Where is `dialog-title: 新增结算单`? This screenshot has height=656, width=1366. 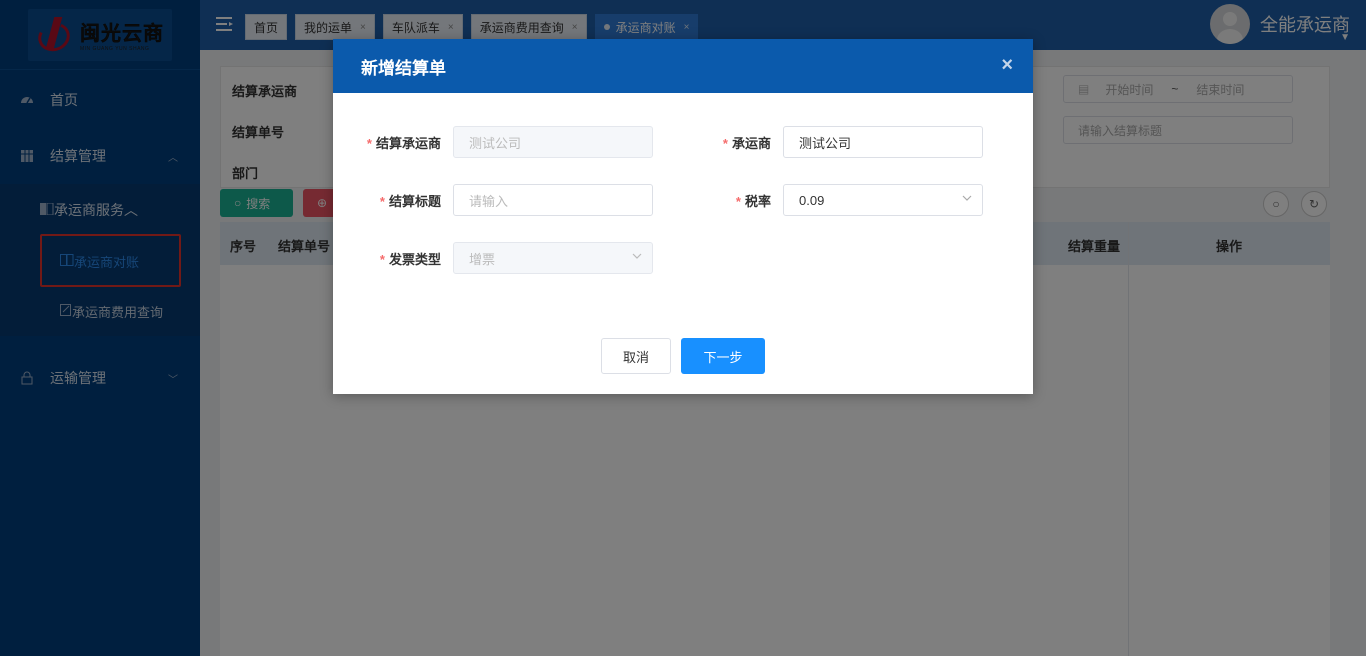 dialog-title: 新增结算单 is located at coordinates (403, 68).